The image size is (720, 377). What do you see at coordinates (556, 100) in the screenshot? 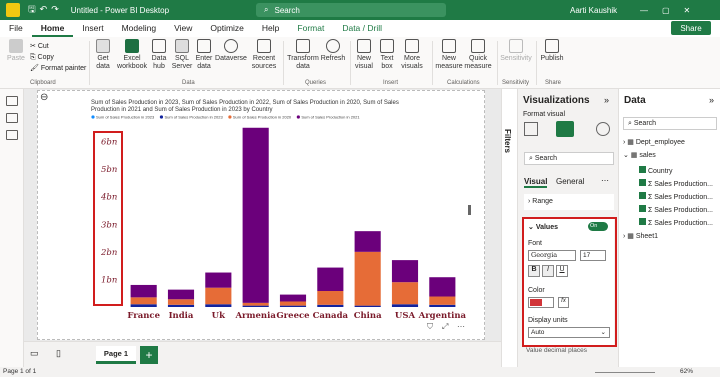
I see `visualizations-title: Visualizations` at bounding box center [556, 100].